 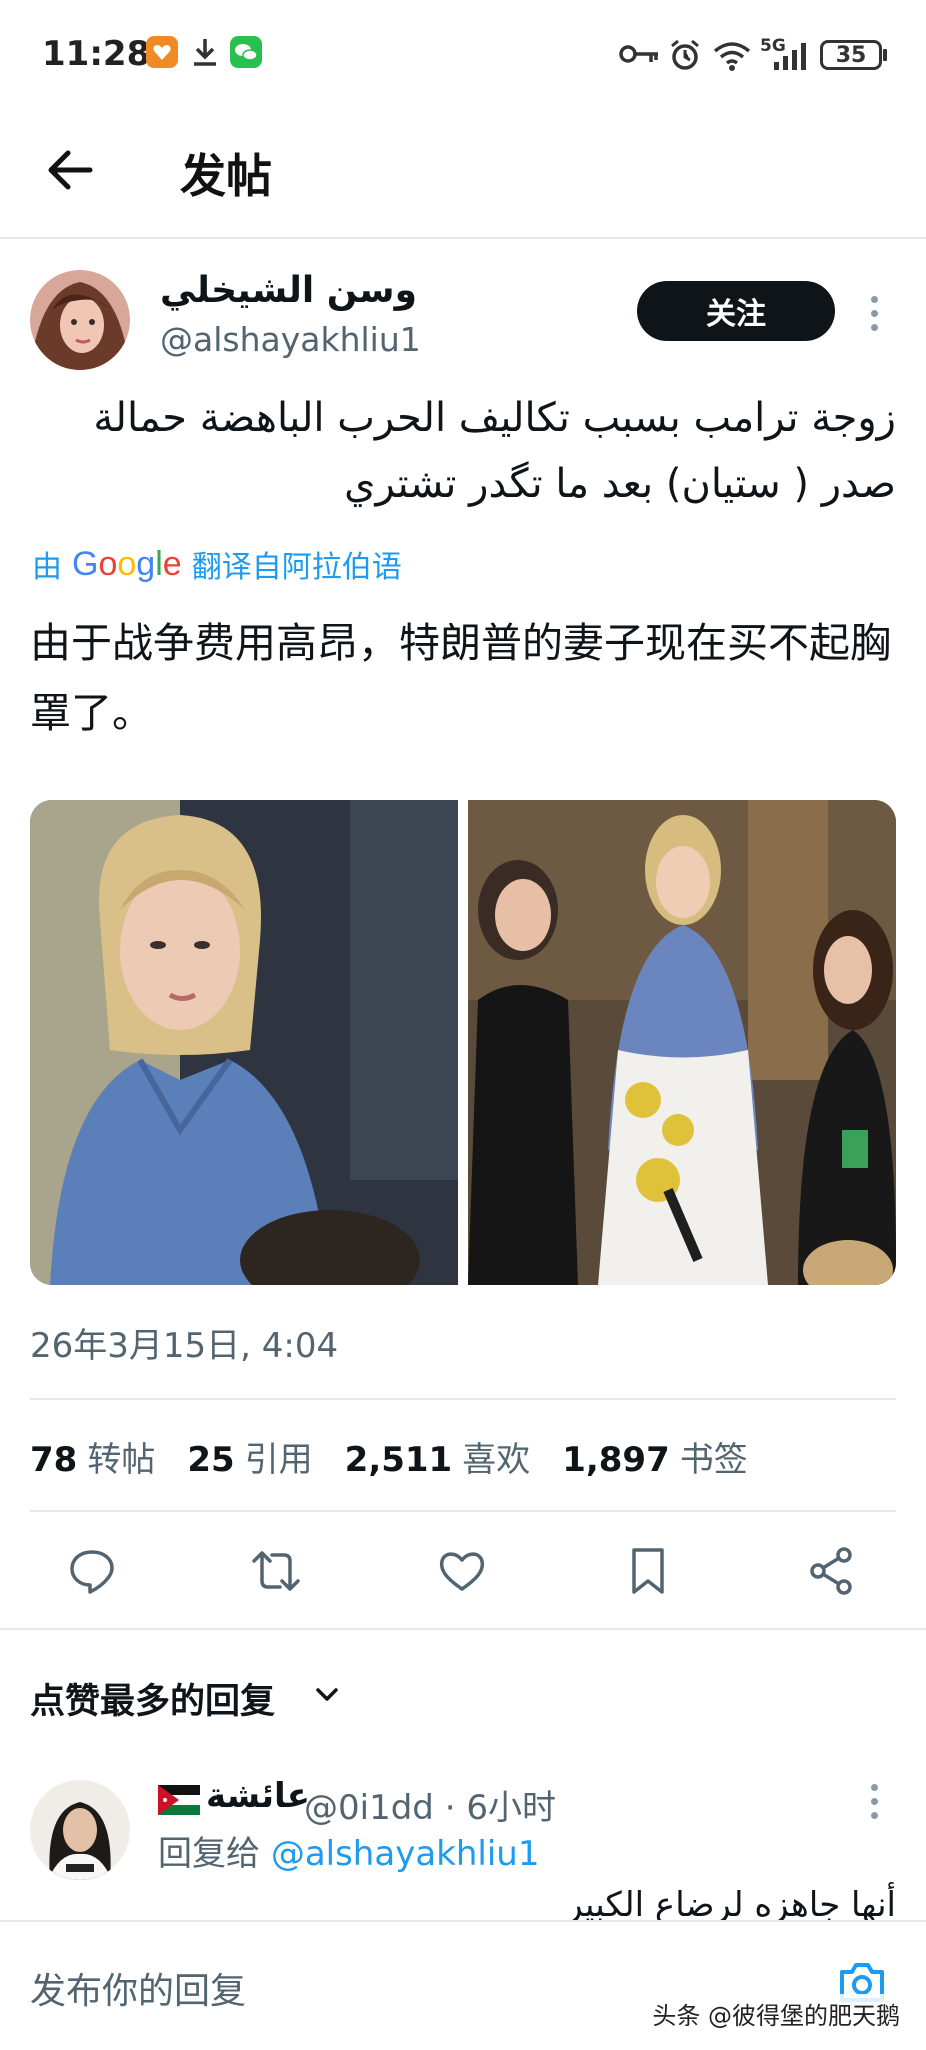 I want to click on reply-to-mention: @alshayakhliu1, so click(x=405, y=1854).